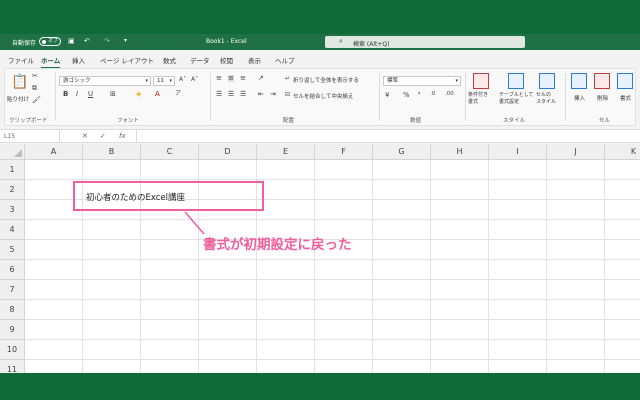 The height and width of the screenshot is (400, 640). I want to click on callout-pointer-line, so click(194, 223).